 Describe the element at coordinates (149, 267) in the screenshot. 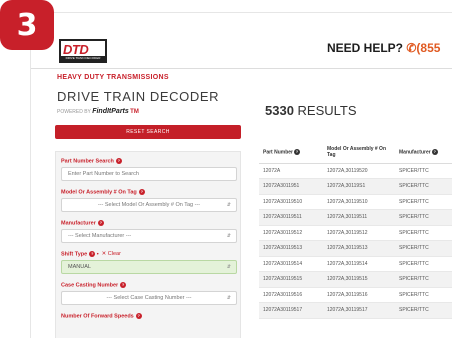

I see `shift-type-select: MANUAL ⇵` at that location.